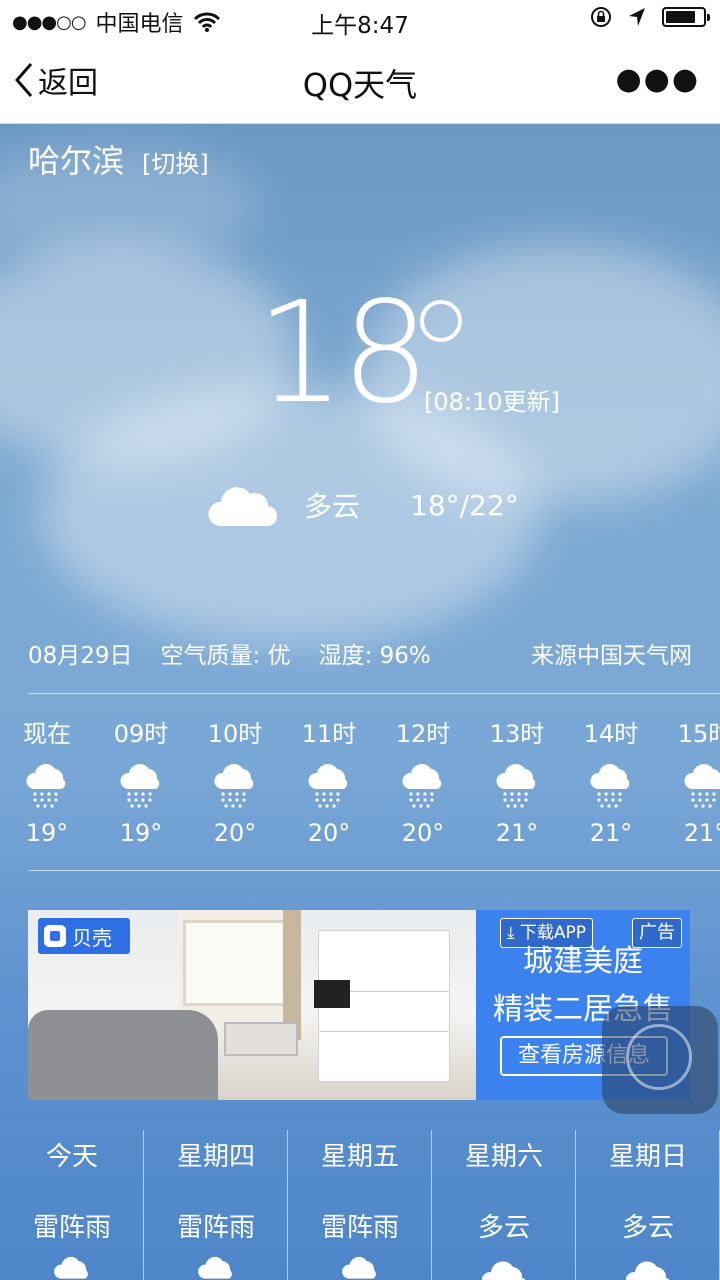 This screenshot has width=720, height=1280. I want to click on current-temperature: 18, so click(343, 353).